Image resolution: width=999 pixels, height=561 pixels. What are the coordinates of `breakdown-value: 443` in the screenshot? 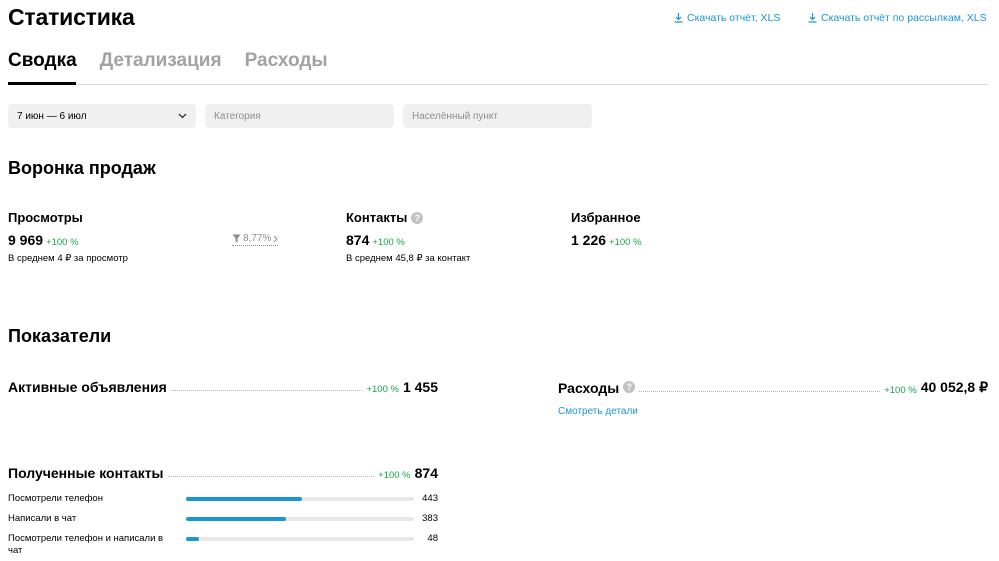 It's located at (430, 498).